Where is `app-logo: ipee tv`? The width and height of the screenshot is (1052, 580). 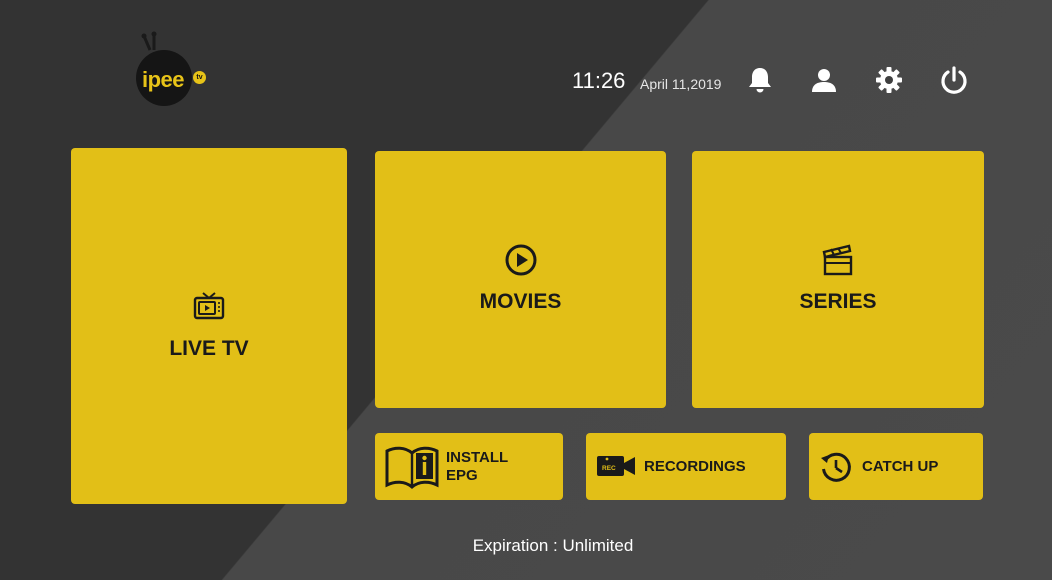 app-logo: ipee tv is located at coordinates (174, 70).